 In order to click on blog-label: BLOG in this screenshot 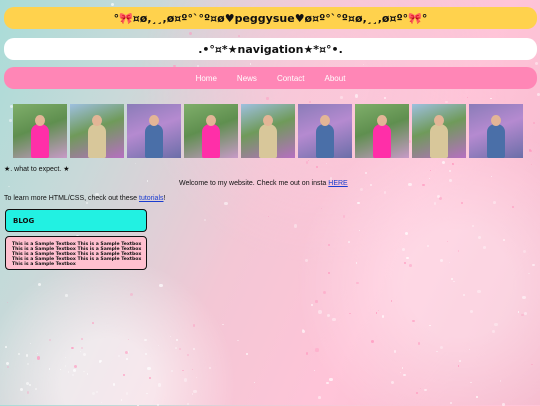, I will do `click(24, 221)`.